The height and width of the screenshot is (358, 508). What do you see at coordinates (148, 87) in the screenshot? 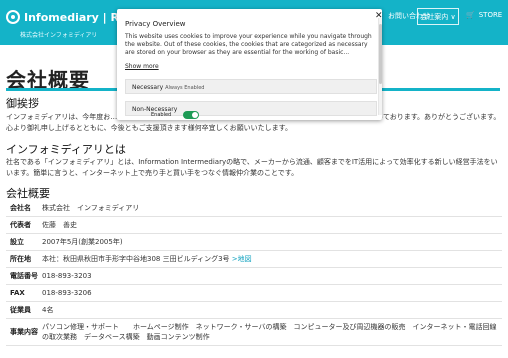
I see `necessary-label: Necessary` at bounding box center [148, 87].